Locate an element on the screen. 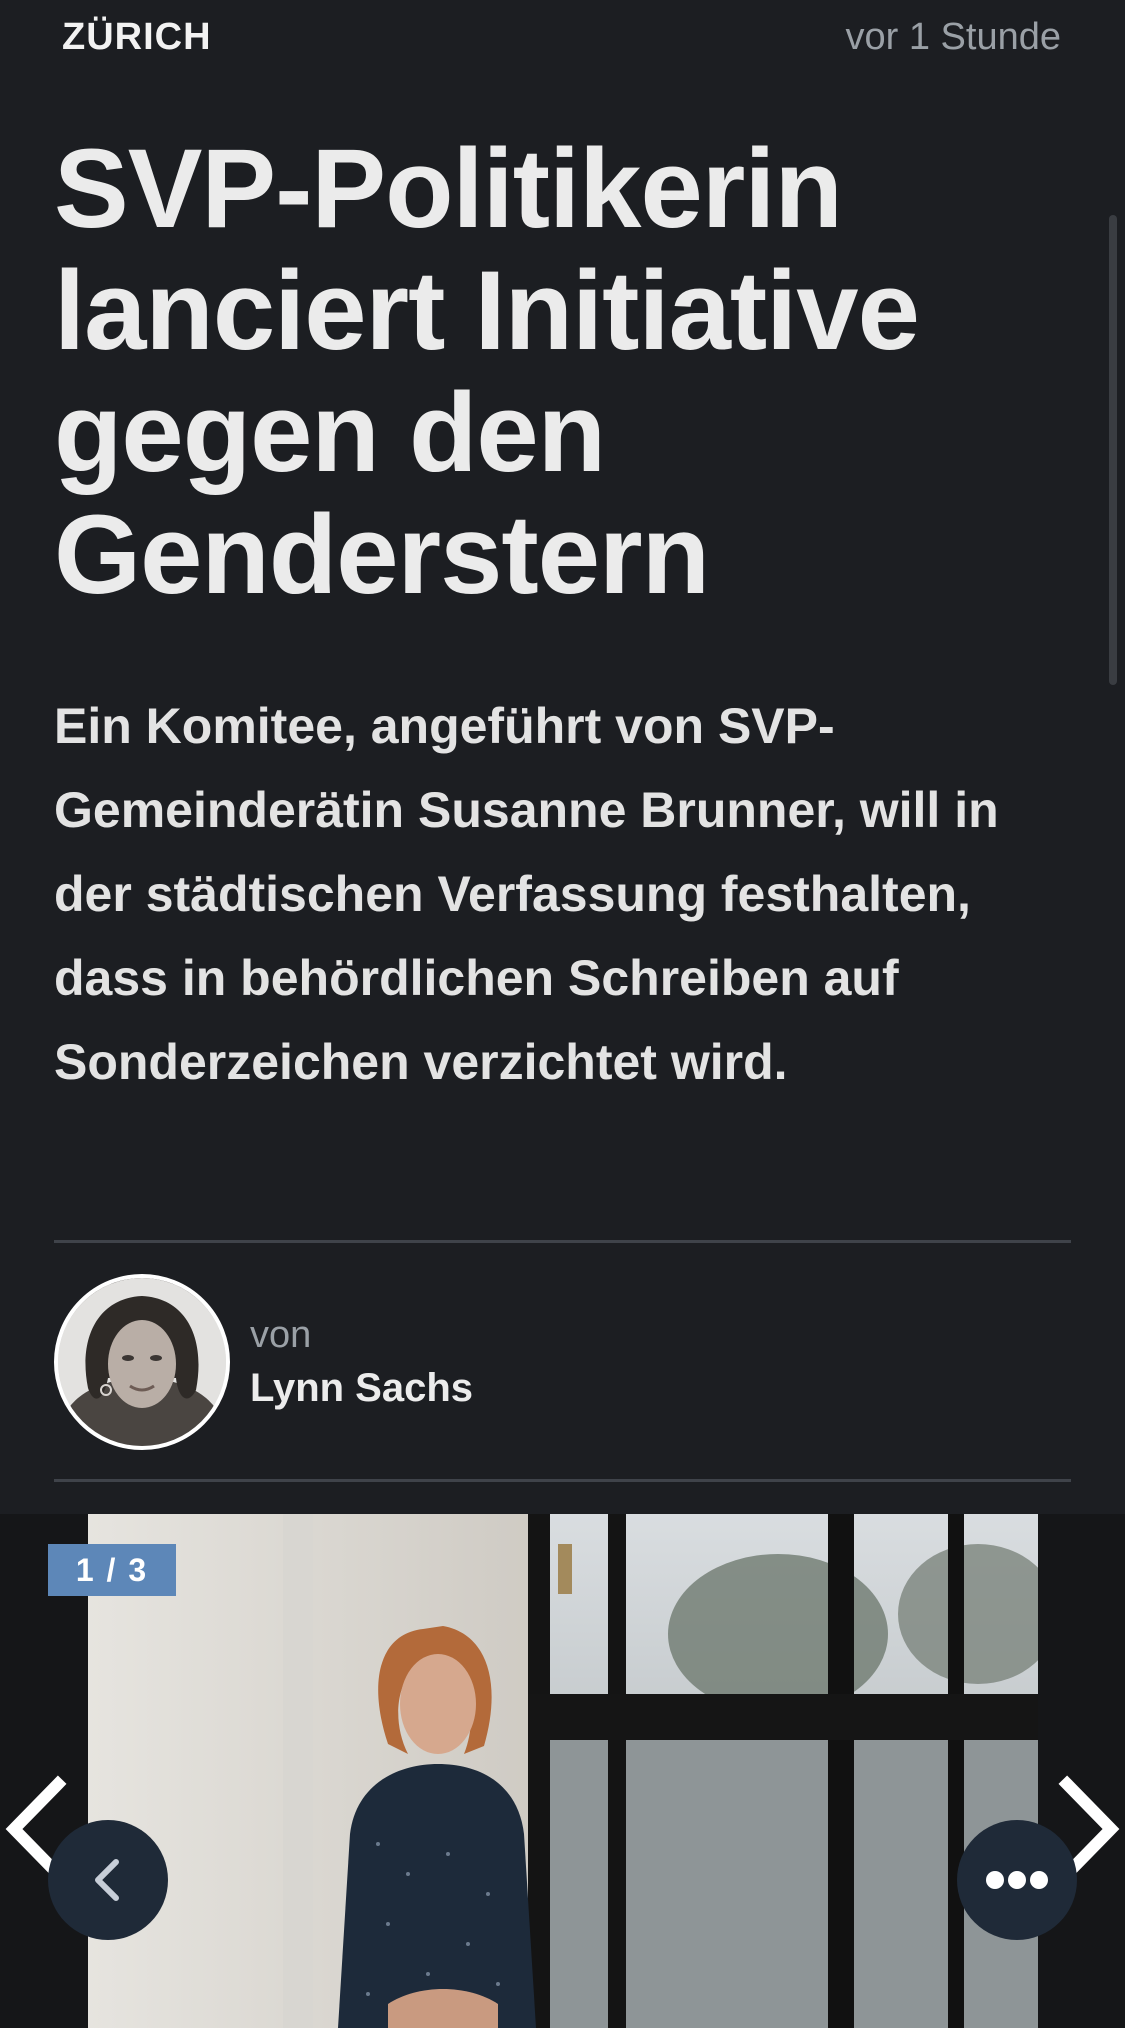  back-button is located at coordinates (108, 1880).